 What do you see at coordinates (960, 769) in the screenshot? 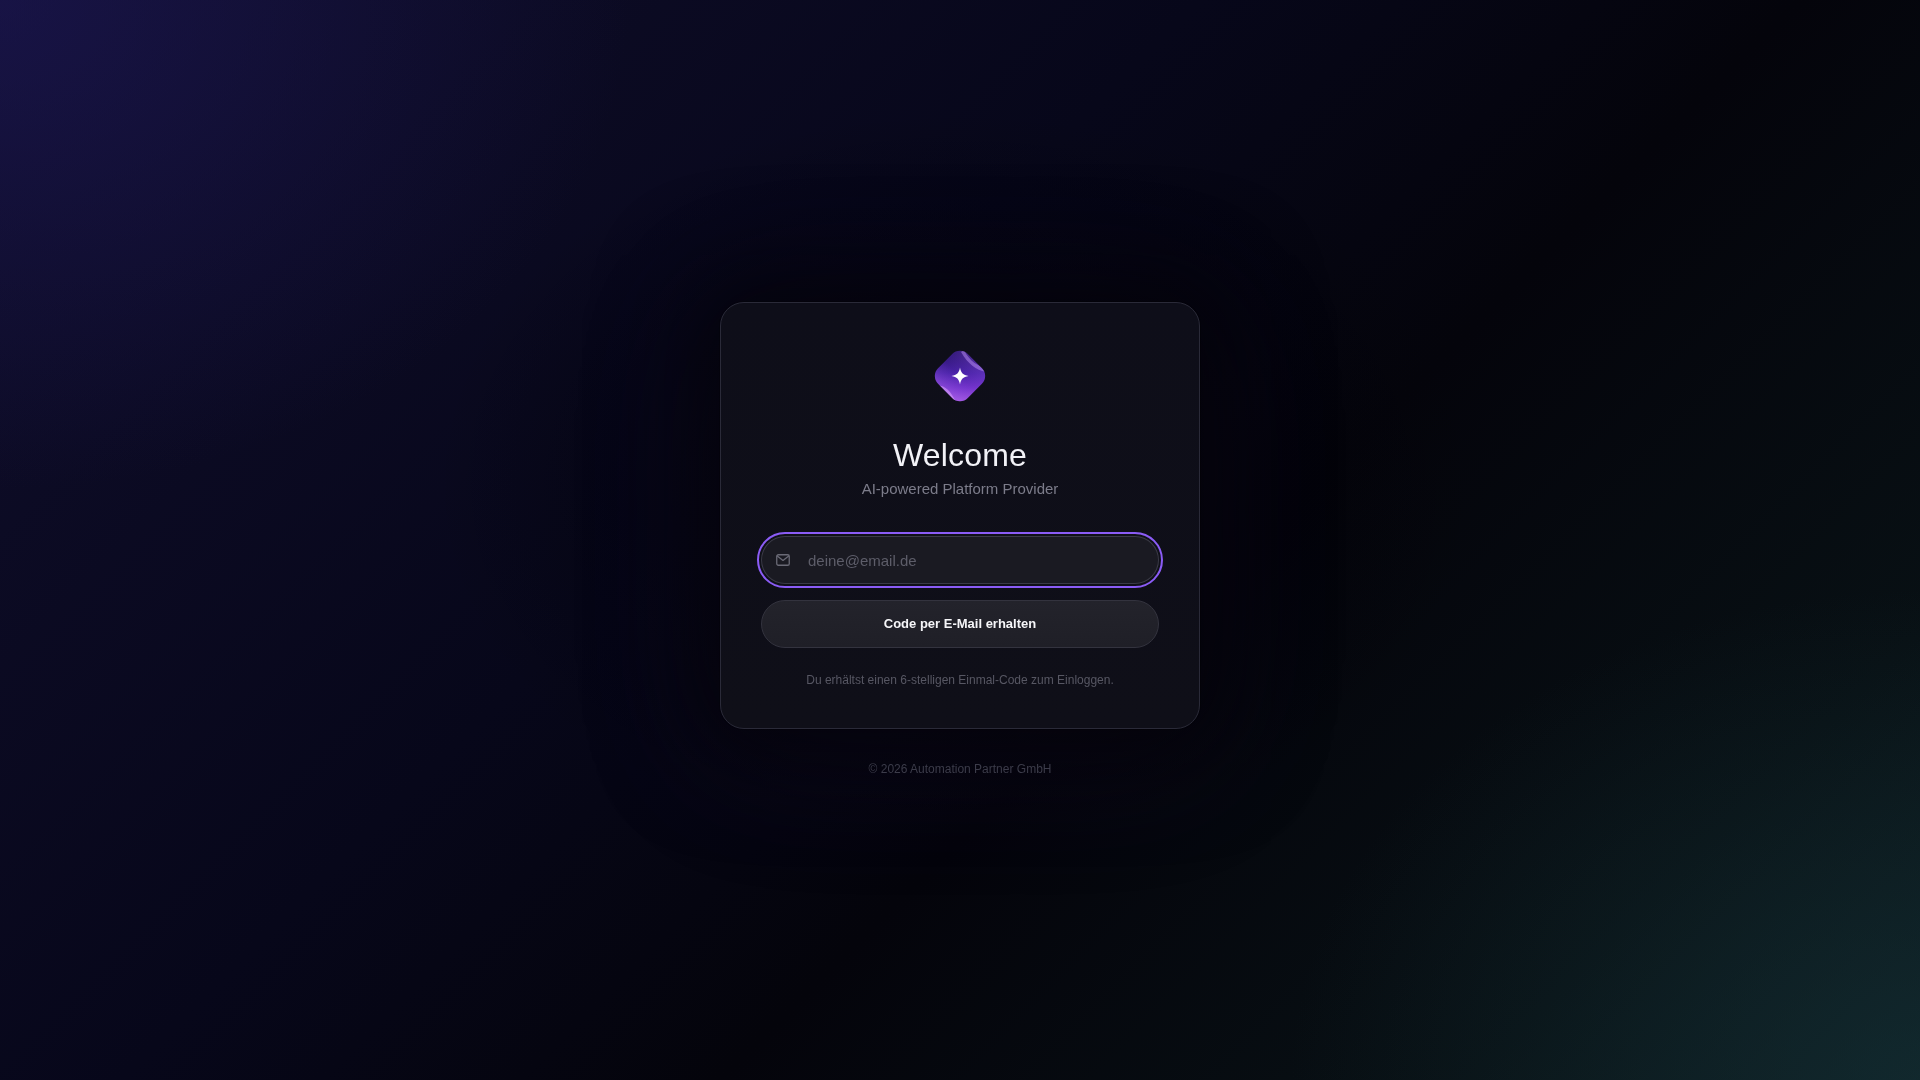
I see `copyright-text: © 2026 Automation Partner GmbH` at bounding box center [960, 769].